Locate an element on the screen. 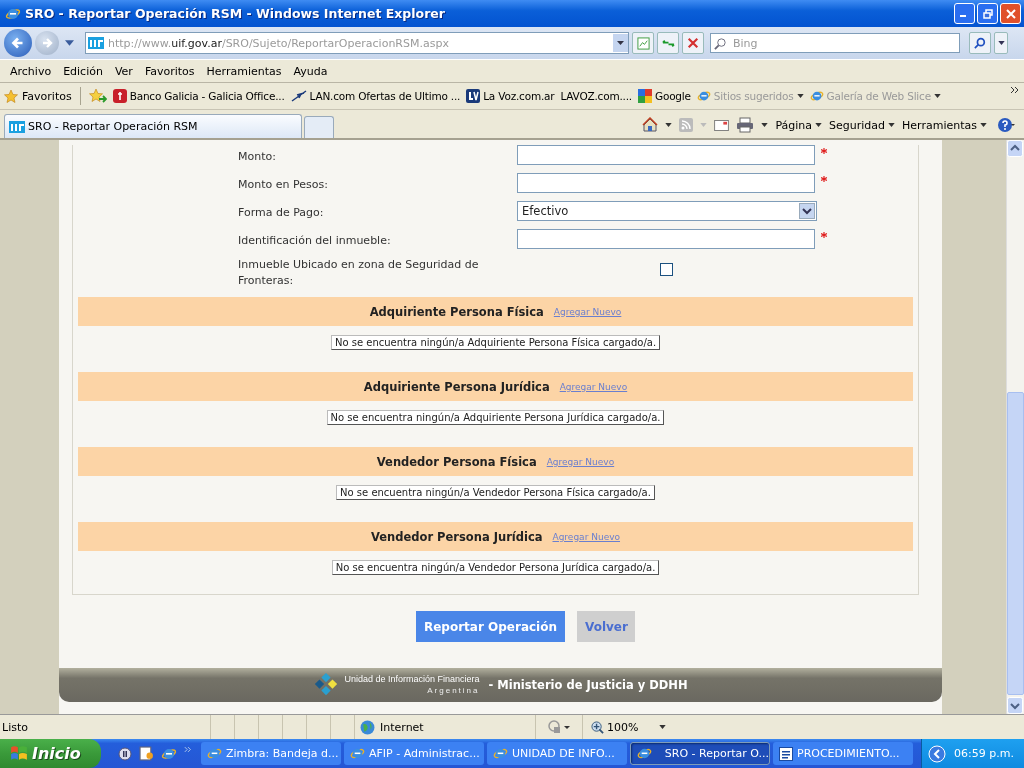  scroll-down-icon is located at coordinates (1015, 705).